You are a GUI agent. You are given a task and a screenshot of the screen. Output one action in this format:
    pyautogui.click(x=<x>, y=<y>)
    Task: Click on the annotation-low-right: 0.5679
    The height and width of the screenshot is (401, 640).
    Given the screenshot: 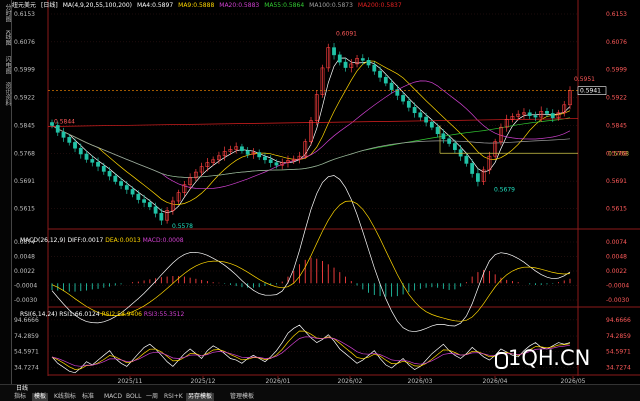 What is the action you would take?
    pyautogui.click(x=504, y=189)
    